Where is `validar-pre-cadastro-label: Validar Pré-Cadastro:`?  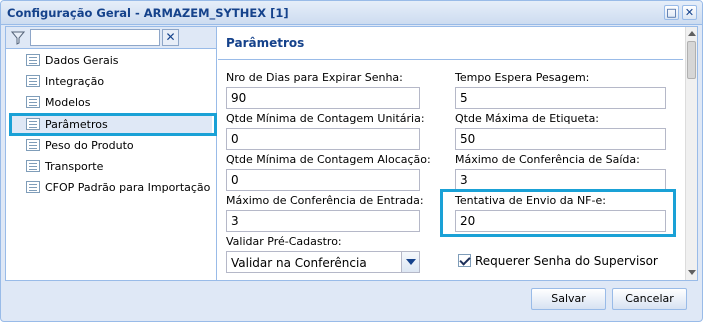
validar-pre-cadastro-label: Validar Pré-Cadastro: is located at coordinates (284, 241).